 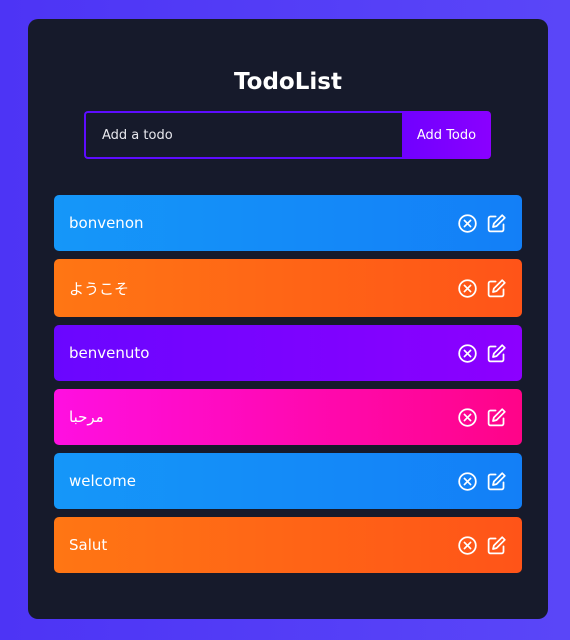 What do you see at coordinates (99, 288) in the screenshot?
I see `todo-text: ようこそ` at bounding box center [99, 288].